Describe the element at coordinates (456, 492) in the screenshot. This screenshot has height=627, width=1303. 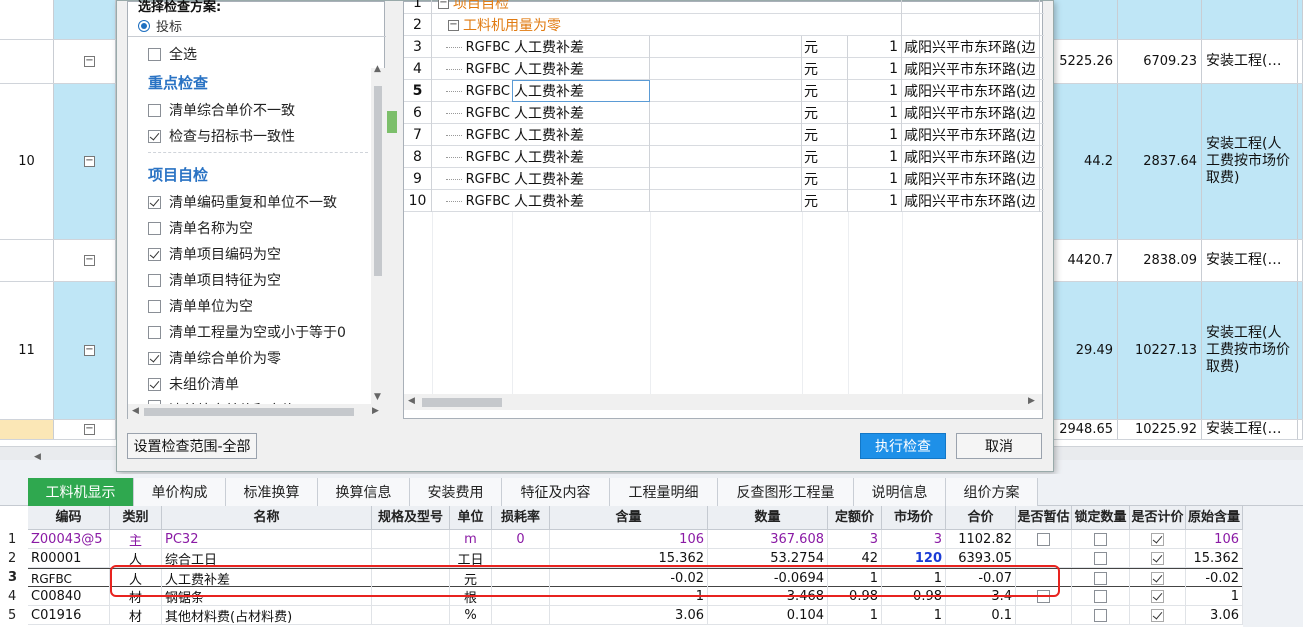
I see `tab-4: 安装费用` at that location.